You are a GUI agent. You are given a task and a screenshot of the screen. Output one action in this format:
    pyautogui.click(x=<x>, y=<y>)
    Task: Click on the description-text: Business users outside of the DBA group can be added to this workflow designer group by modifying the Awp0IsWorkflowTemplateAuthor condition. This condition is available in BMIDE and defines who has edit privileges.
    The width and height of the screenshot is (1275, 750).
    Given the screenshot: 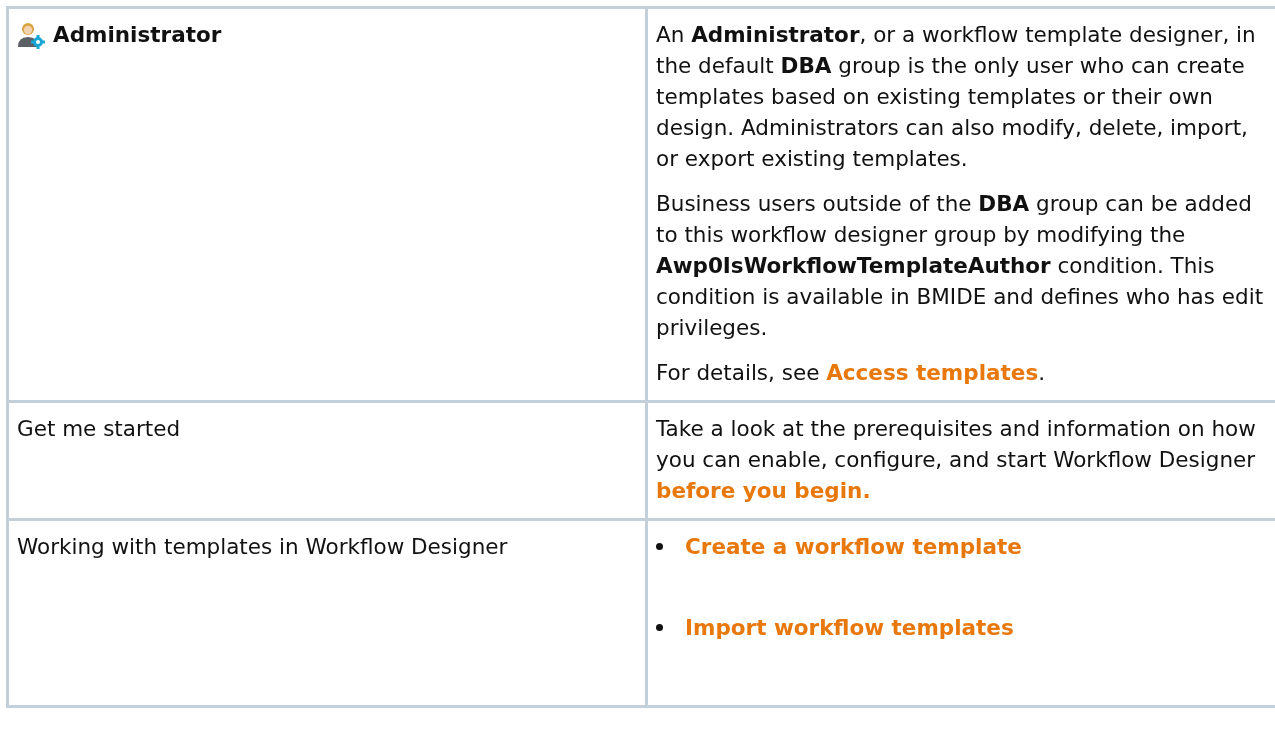 What is the action you would take?
    pyautogui.click(x=960, y=266)
    